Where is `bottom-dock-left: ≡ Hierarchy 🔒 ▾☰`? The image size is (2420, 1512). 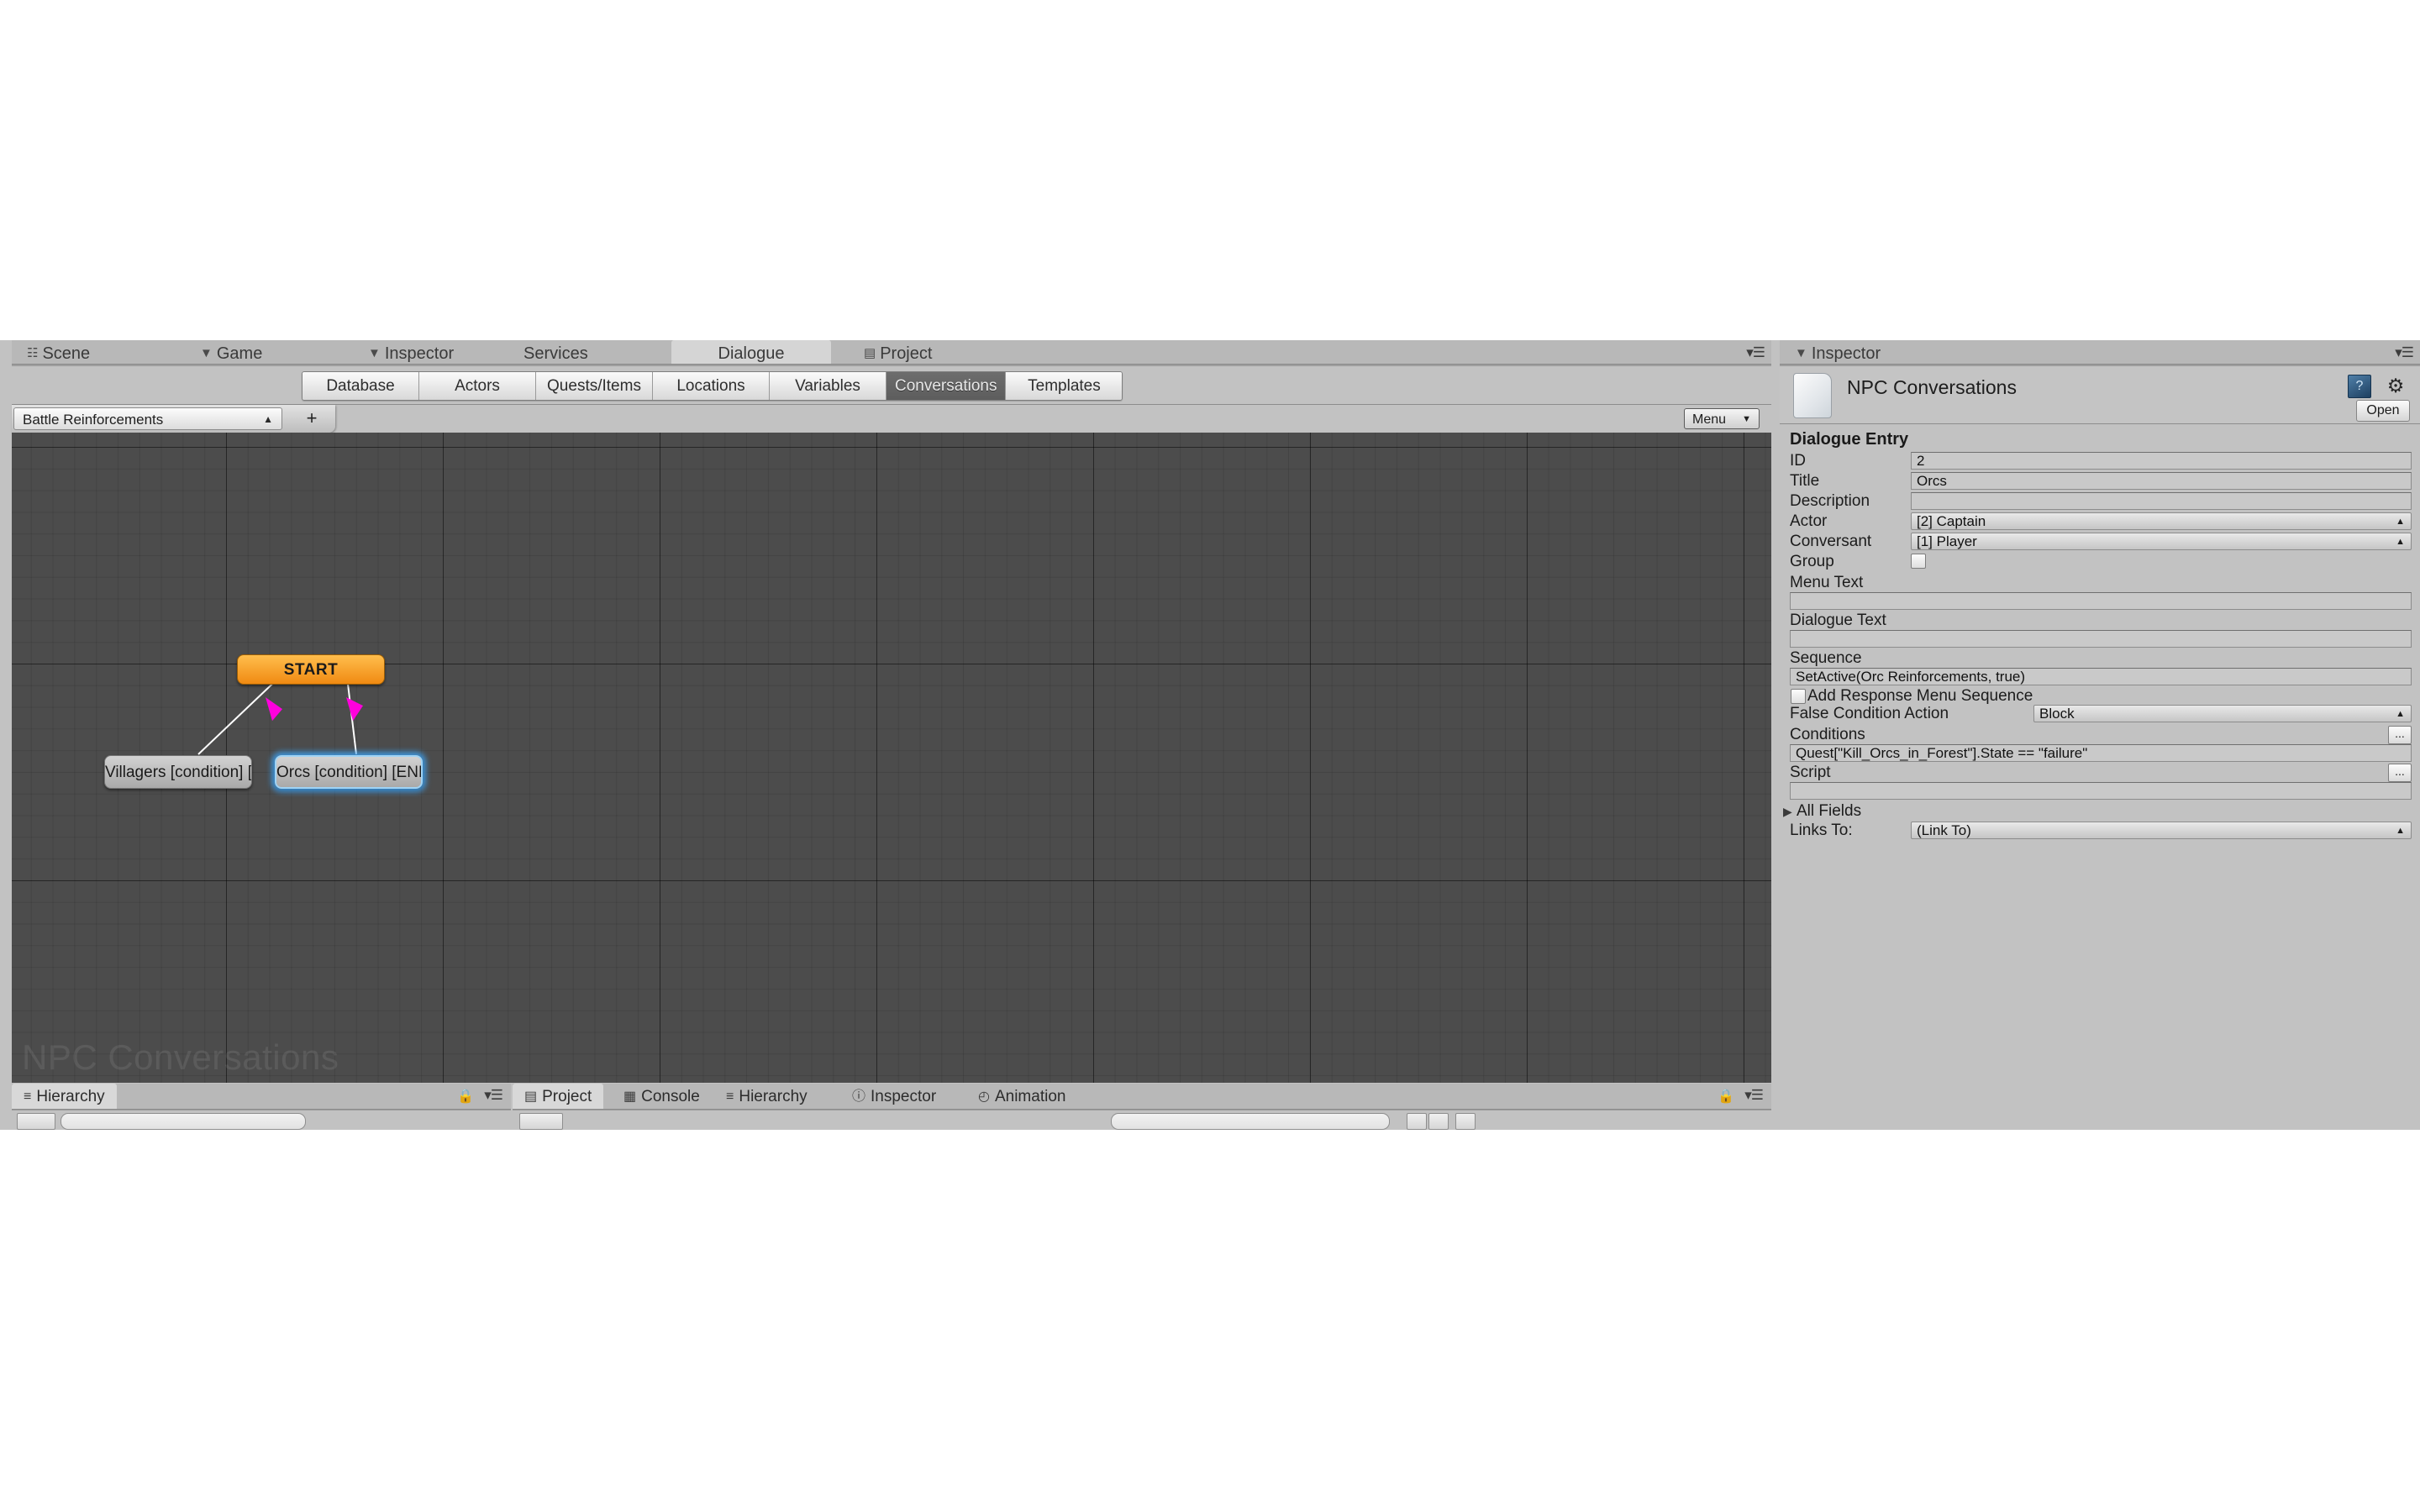 bottom-dock-left: ≡ Hierarchy 🔒 ▾☰ is located at coordinates (261, 1107).